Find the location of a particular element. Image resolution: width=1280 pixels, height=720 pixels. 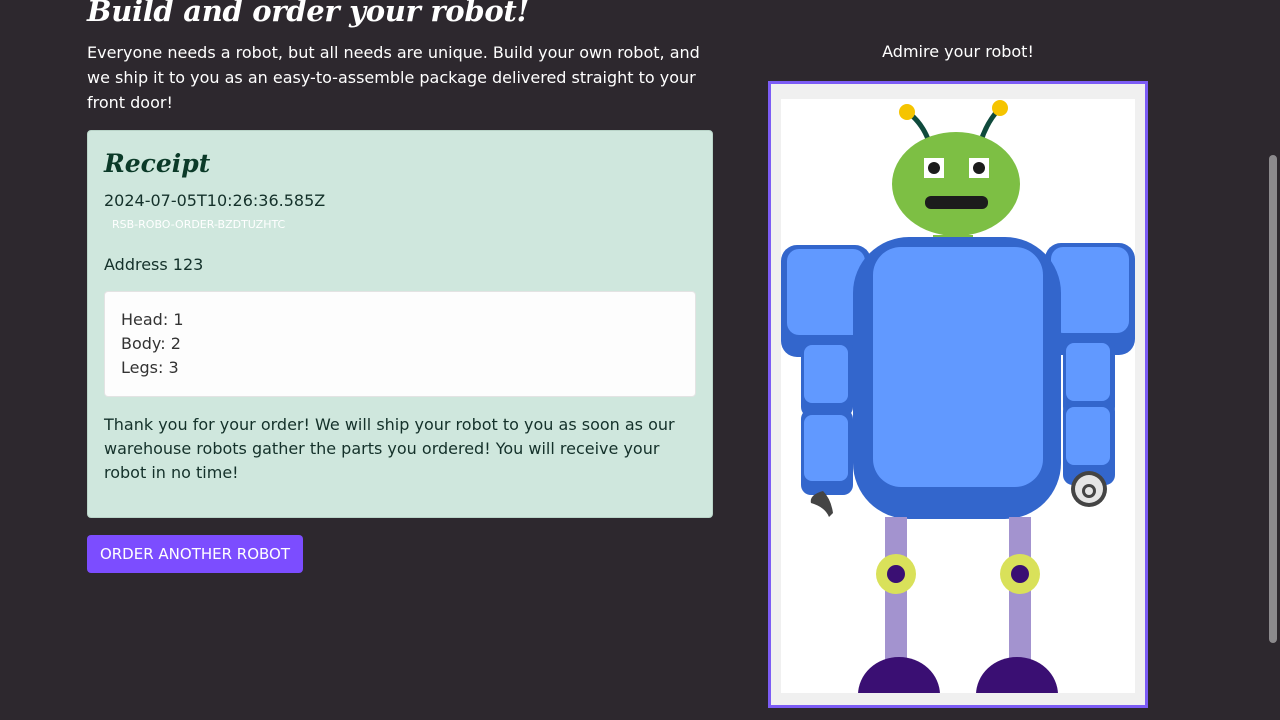

partial-link is located at coordinates (940, 716).